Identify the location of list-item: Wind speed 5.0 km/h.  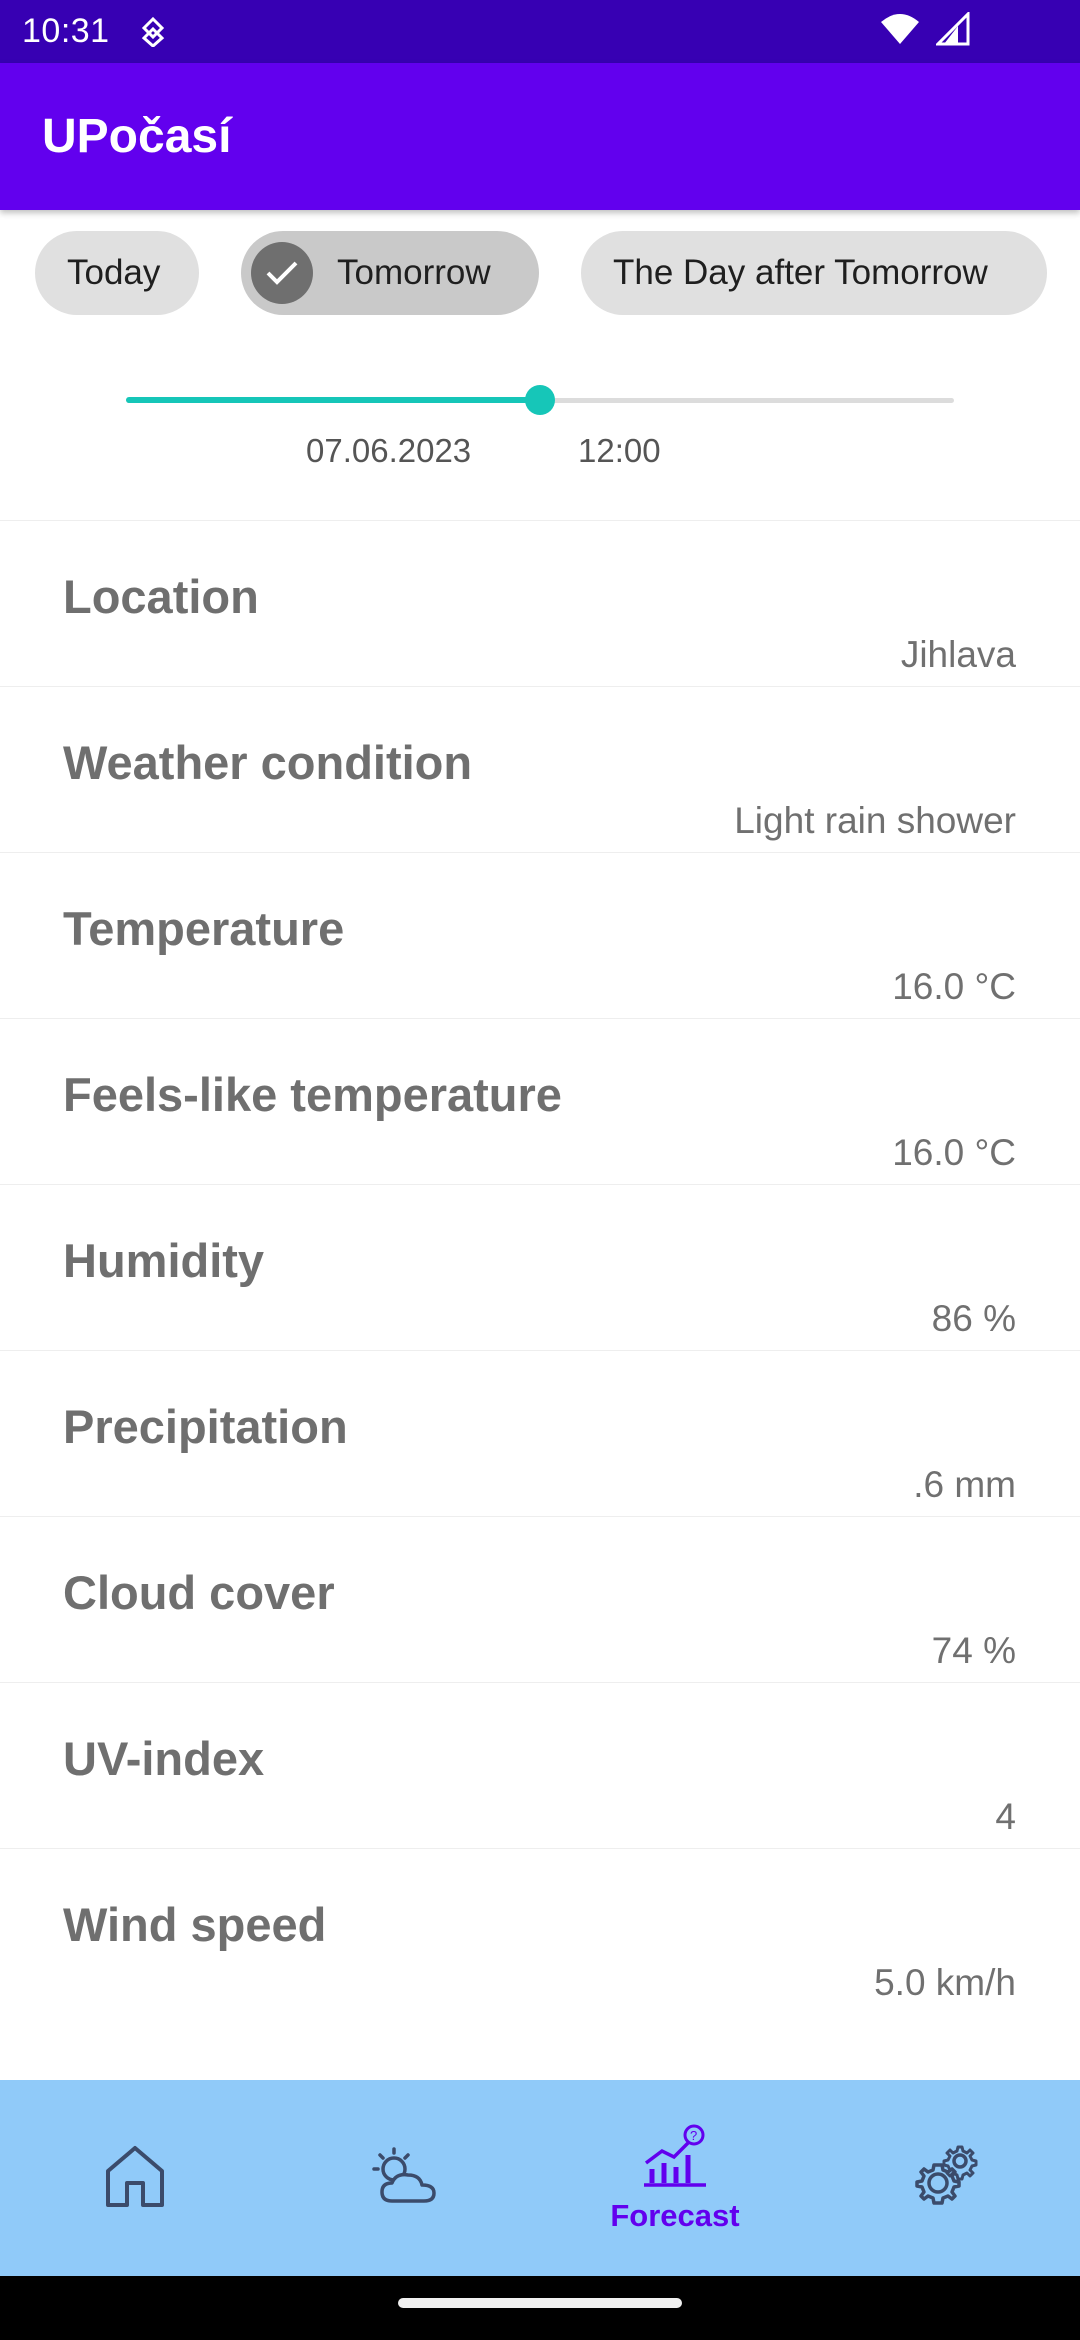
(540, 1931).